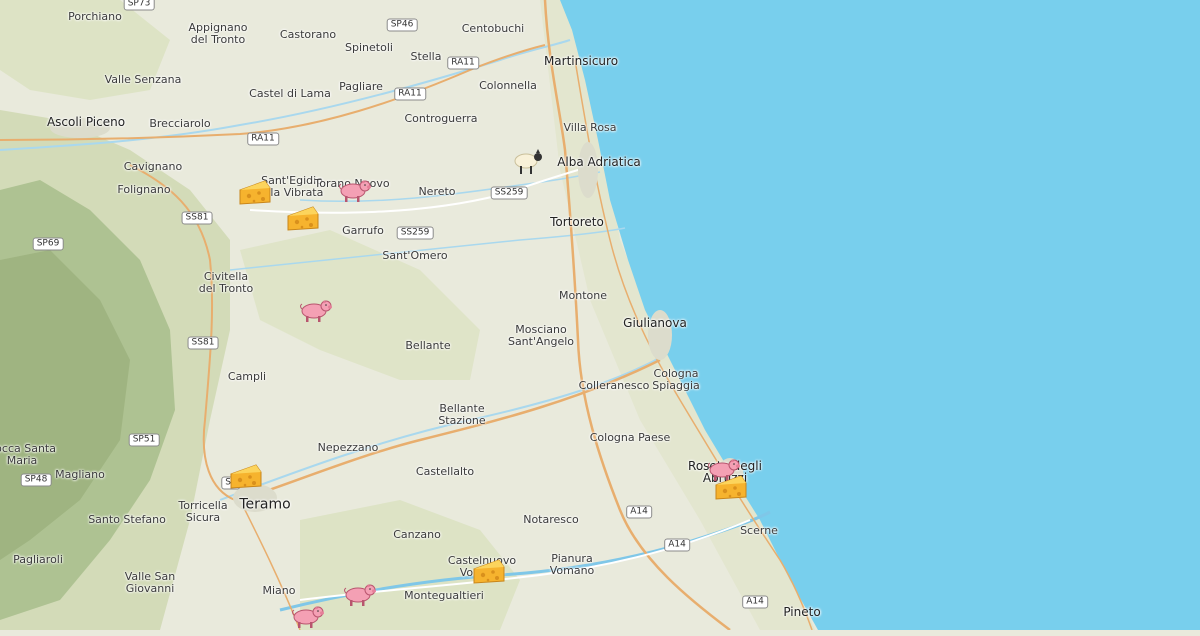  I want to click on road-shield-ra11-b: RA11, so click(410, 94).